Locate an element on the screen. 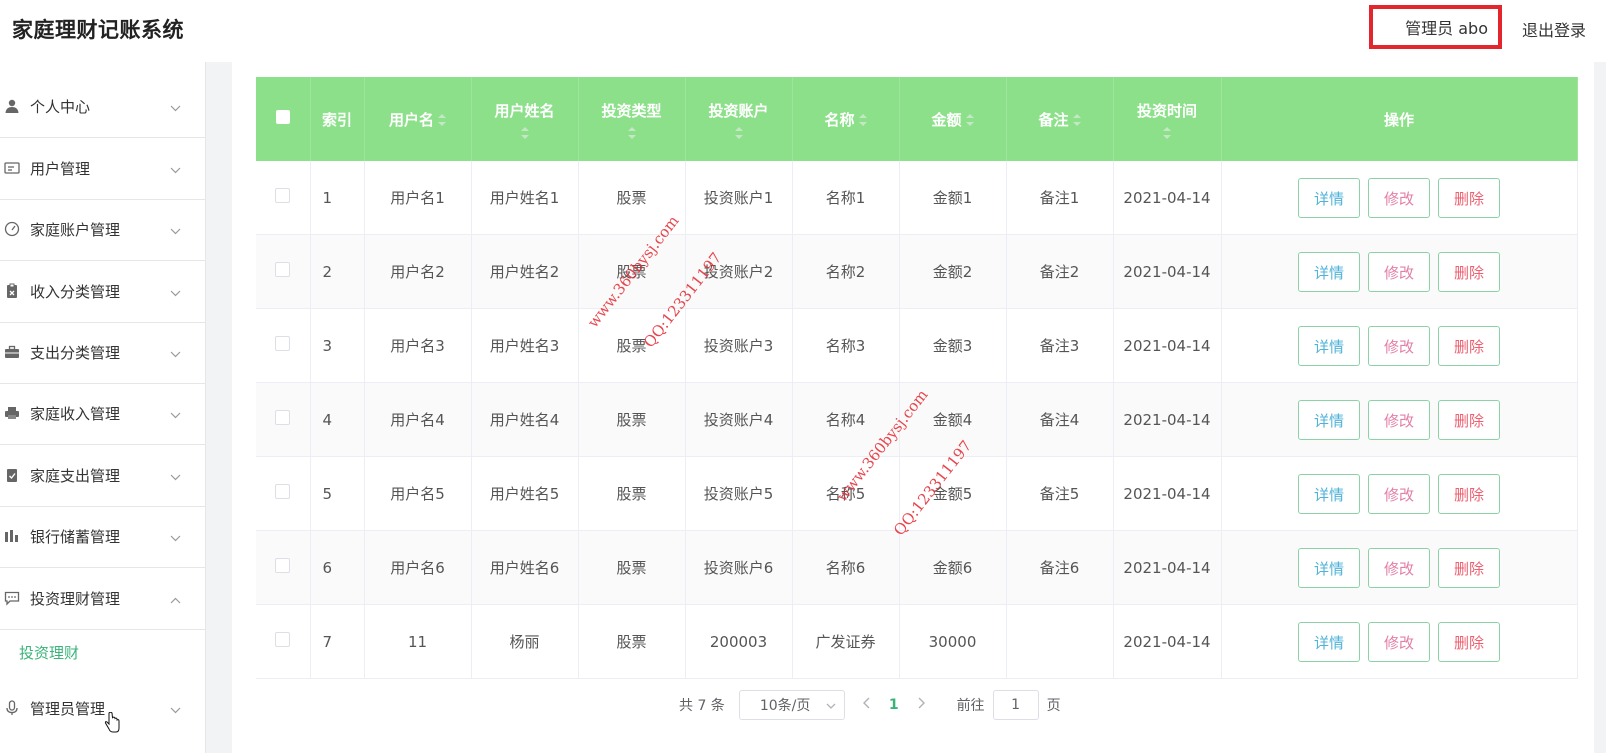  sidebar-item: 收入分类管理 is located at coordinates (102, 291).